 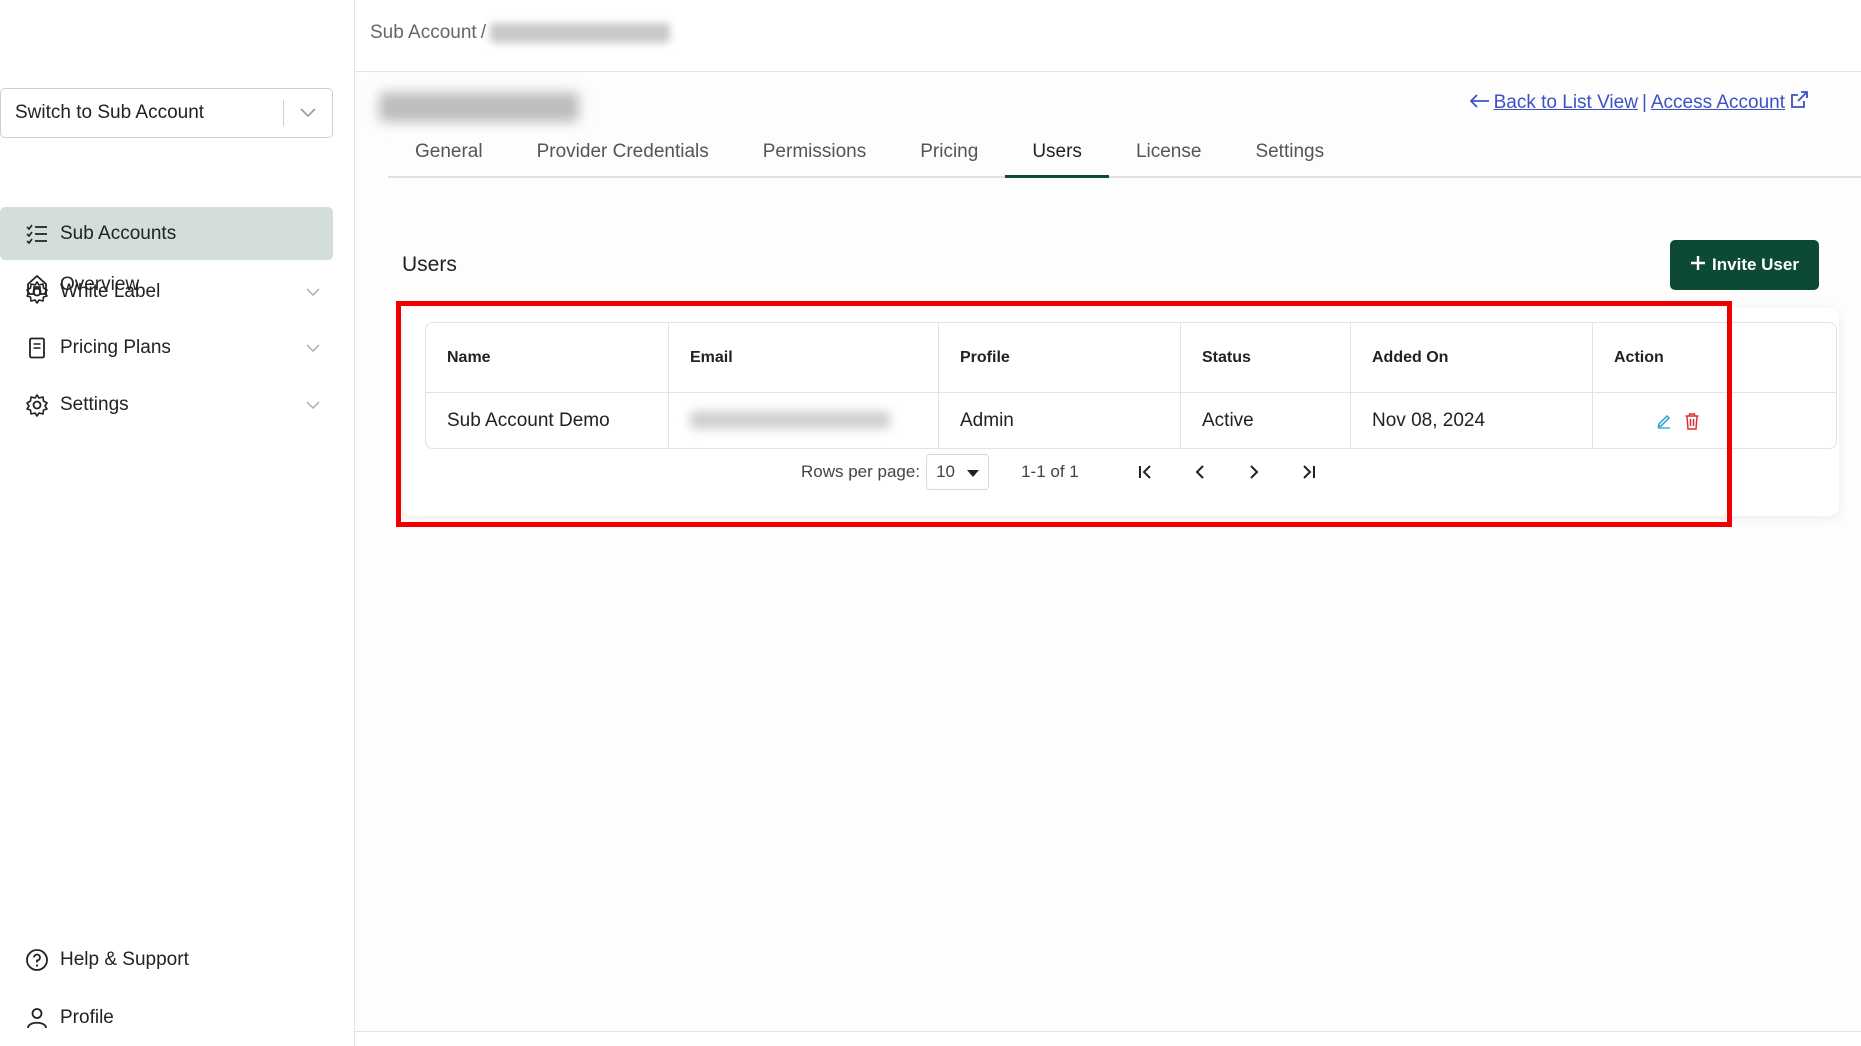 I want to click on switch-account-select: Switch to Sub Account, so click(x=166, y=113).